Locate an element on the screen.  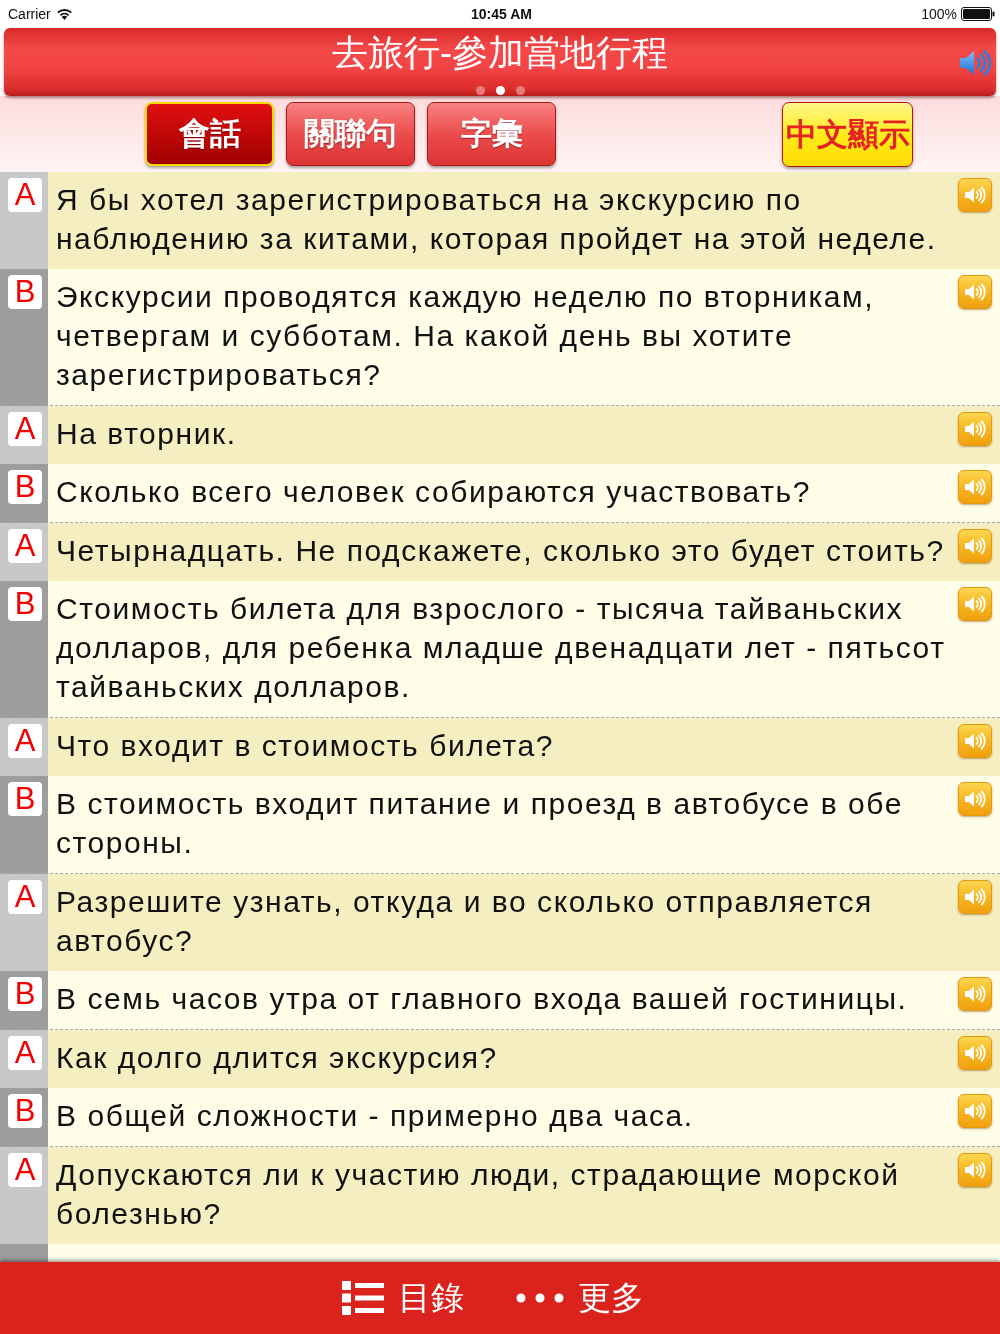
dialogue-text: В общей сложности - примерно два часа. is located at coordinates (375, 1116).